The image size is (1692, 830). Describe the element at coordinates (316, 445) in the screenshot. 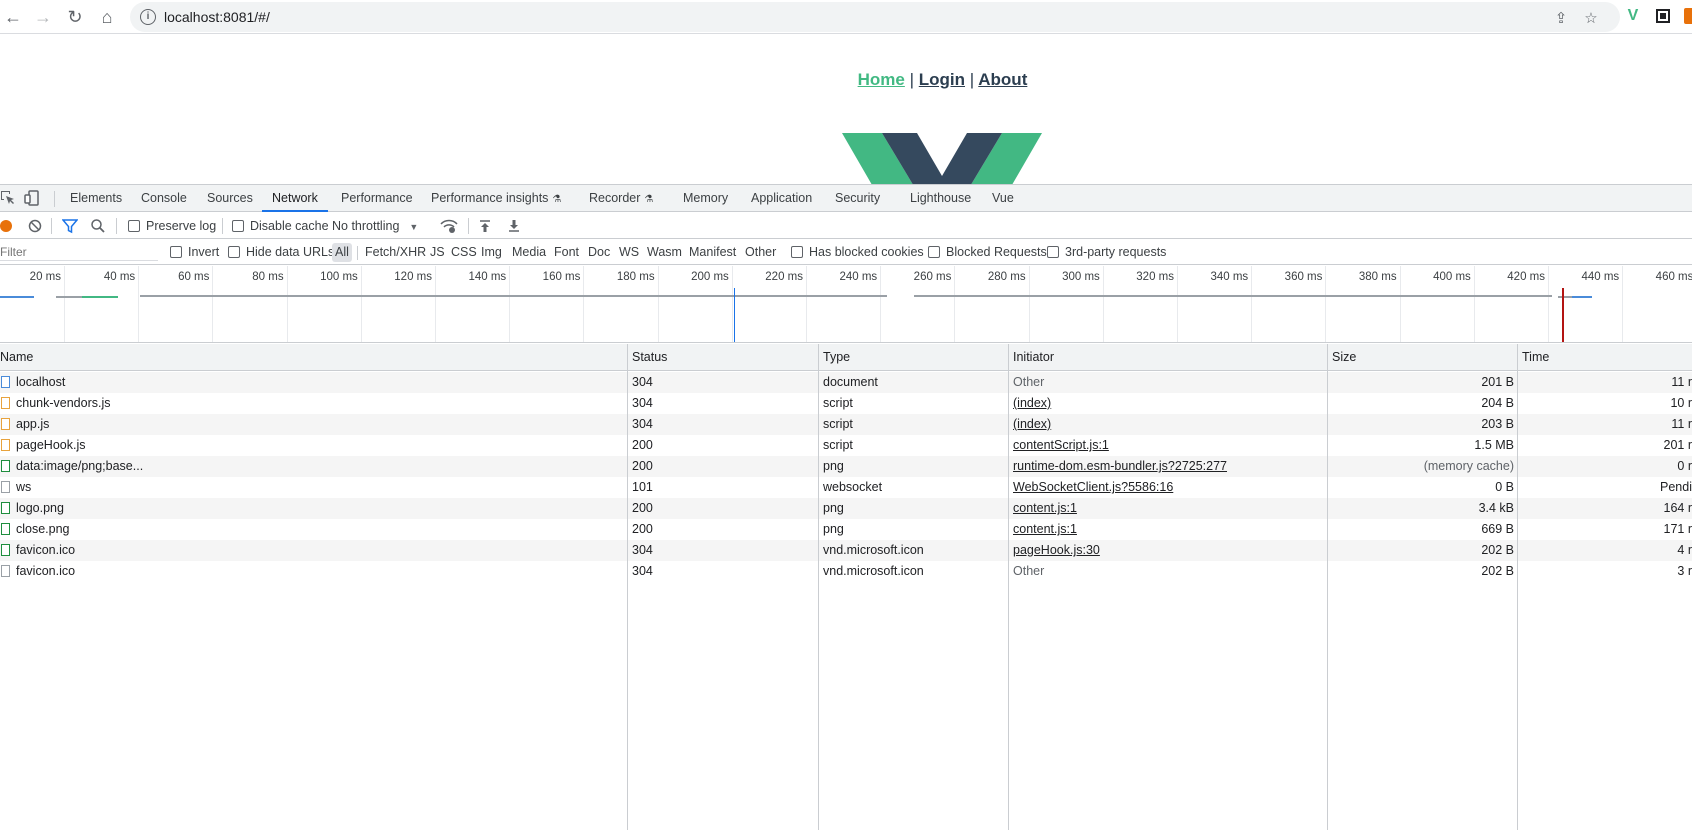

I see `cell-name: pageHook.js` at that location.